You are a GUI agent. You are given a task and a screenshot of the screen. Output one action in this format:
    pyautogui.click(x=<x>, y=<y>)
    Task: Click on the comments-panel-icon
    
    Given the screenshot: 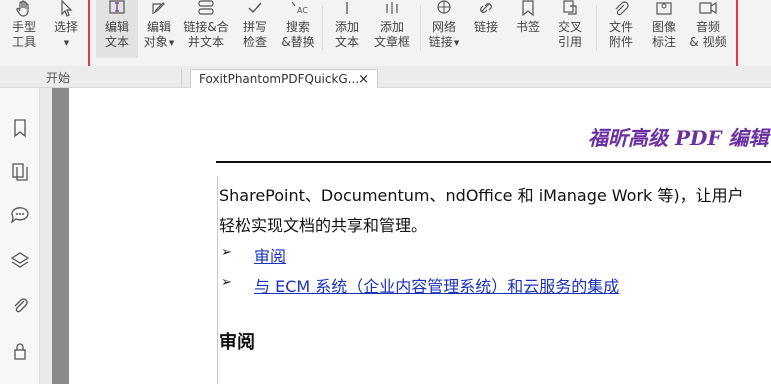 What is the action you would take?
    pyautogui.click(x=20, y=215)
    